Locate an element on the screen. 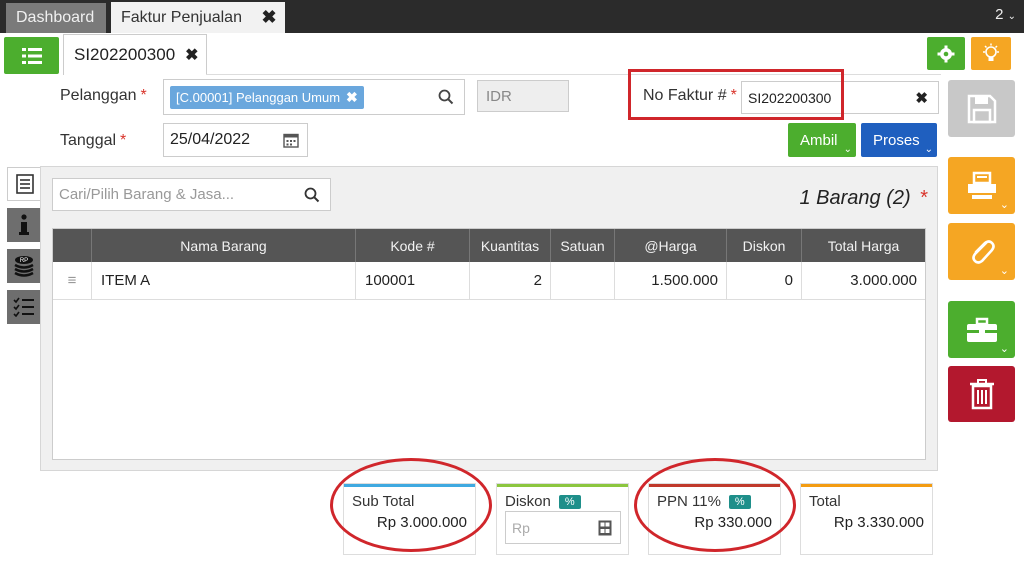 The height and width of the screenshot is (563, 1024). diskon-accent is located at coordinates (562, 485).